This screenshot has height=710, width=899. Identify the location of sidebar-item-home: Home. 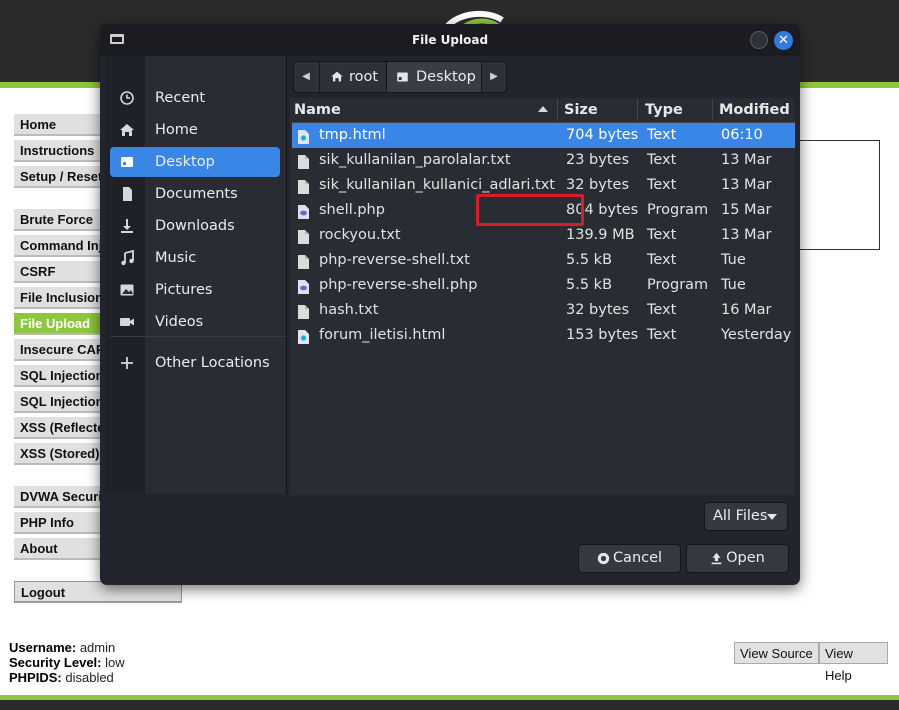
(195, 130).